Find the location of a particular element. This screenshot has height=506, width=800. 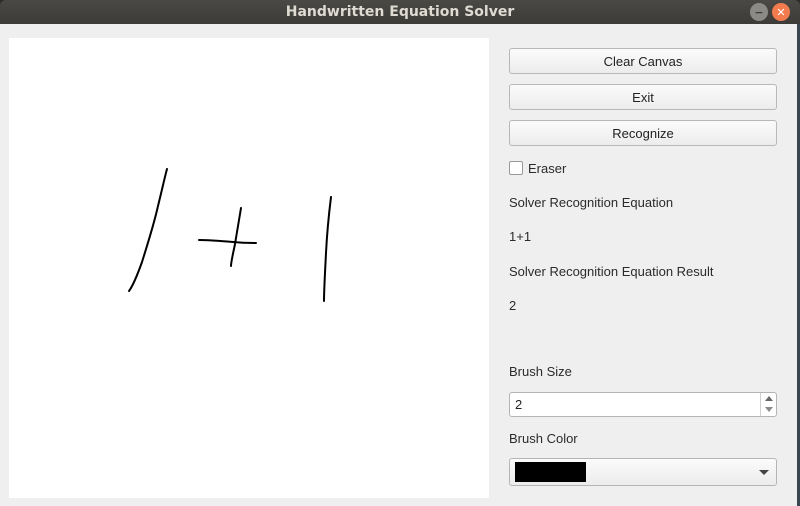

window-titlebar: Handwritten Equation Solver − ✕ is located at coordinates (400, 12).